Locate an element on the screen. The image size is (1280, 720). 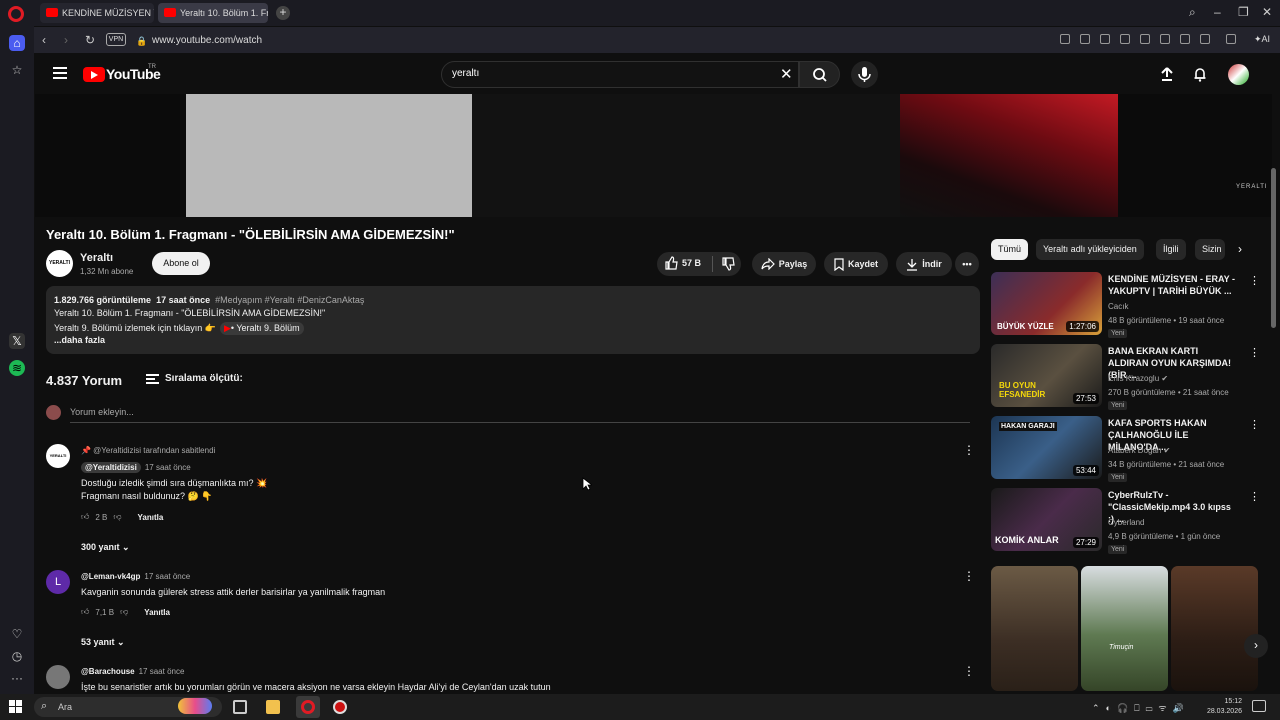
comment-dislike-icon: 👎︎ is located at coordinates (117, 517).